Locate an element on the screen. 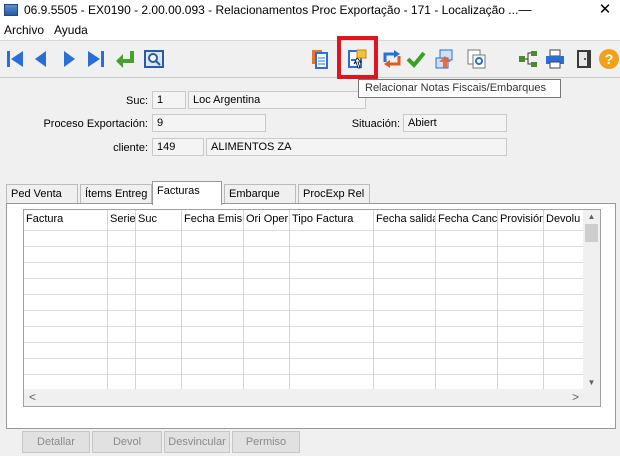 Image resolution: width=620 pixels, height=456 pixels. app-icon is located at coordinates (11, 10).